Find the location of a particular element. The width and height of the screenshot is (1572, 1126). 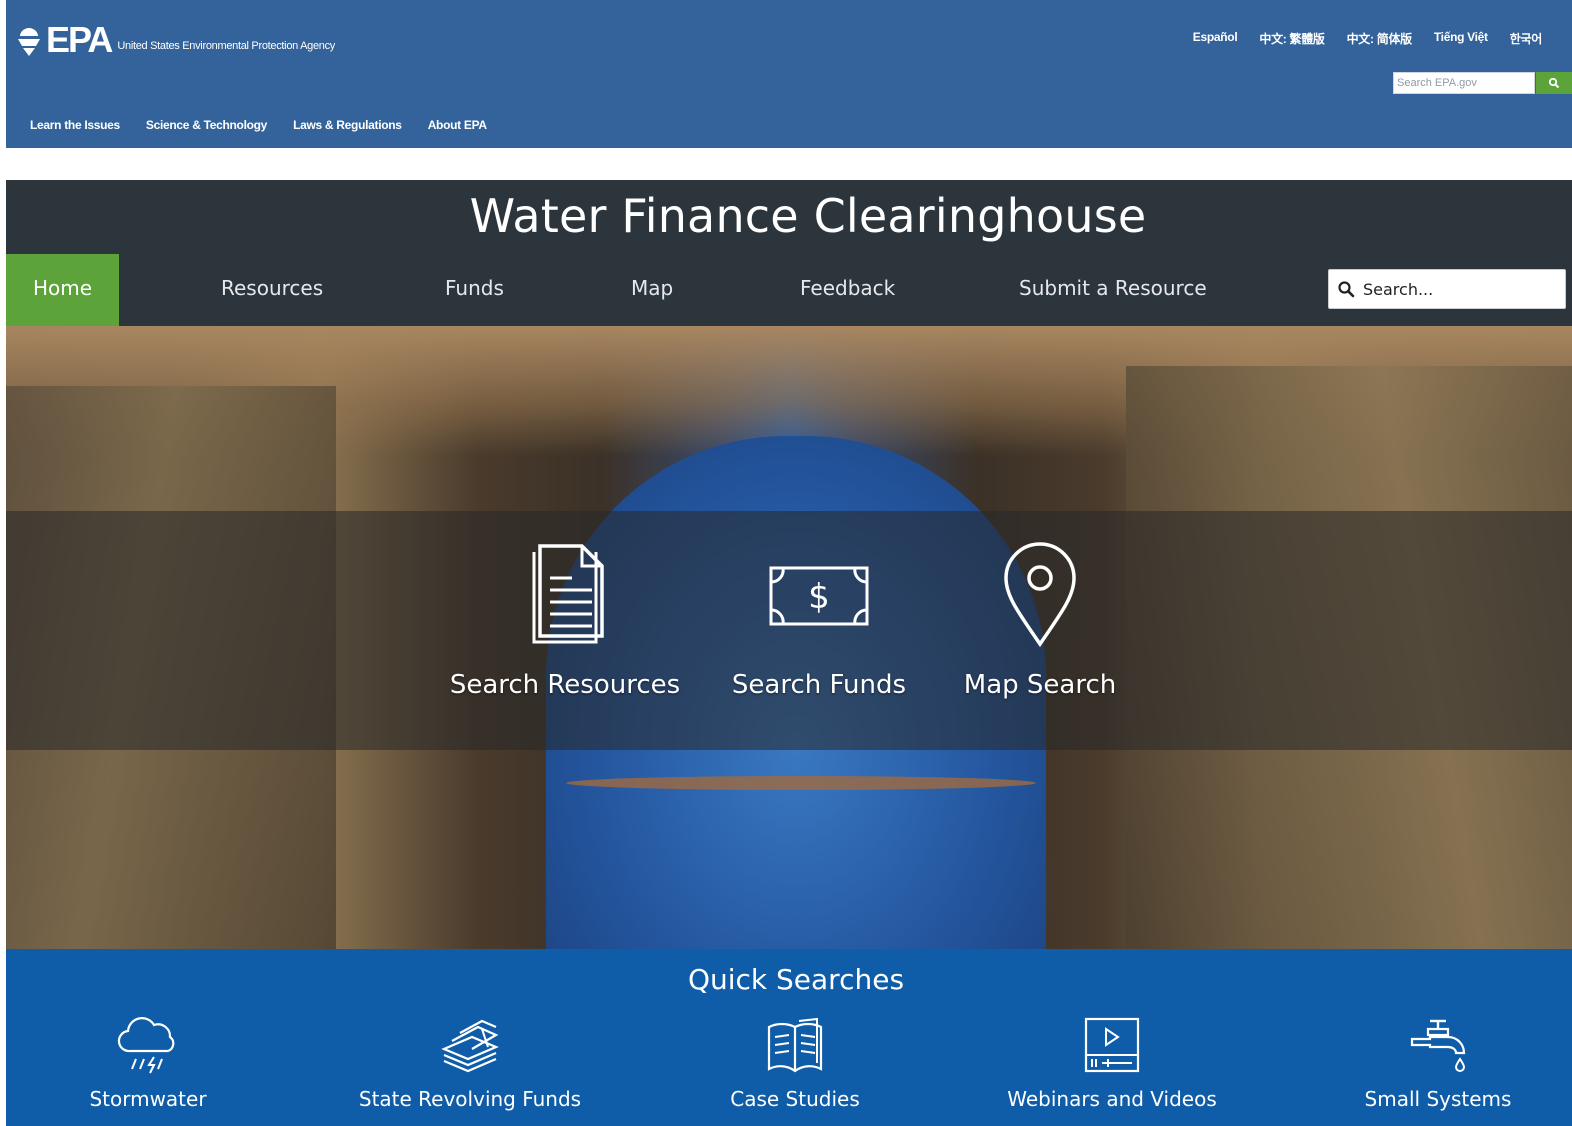

quick-search-case-studies: Case Studies is located at coordinates (795, 1063).